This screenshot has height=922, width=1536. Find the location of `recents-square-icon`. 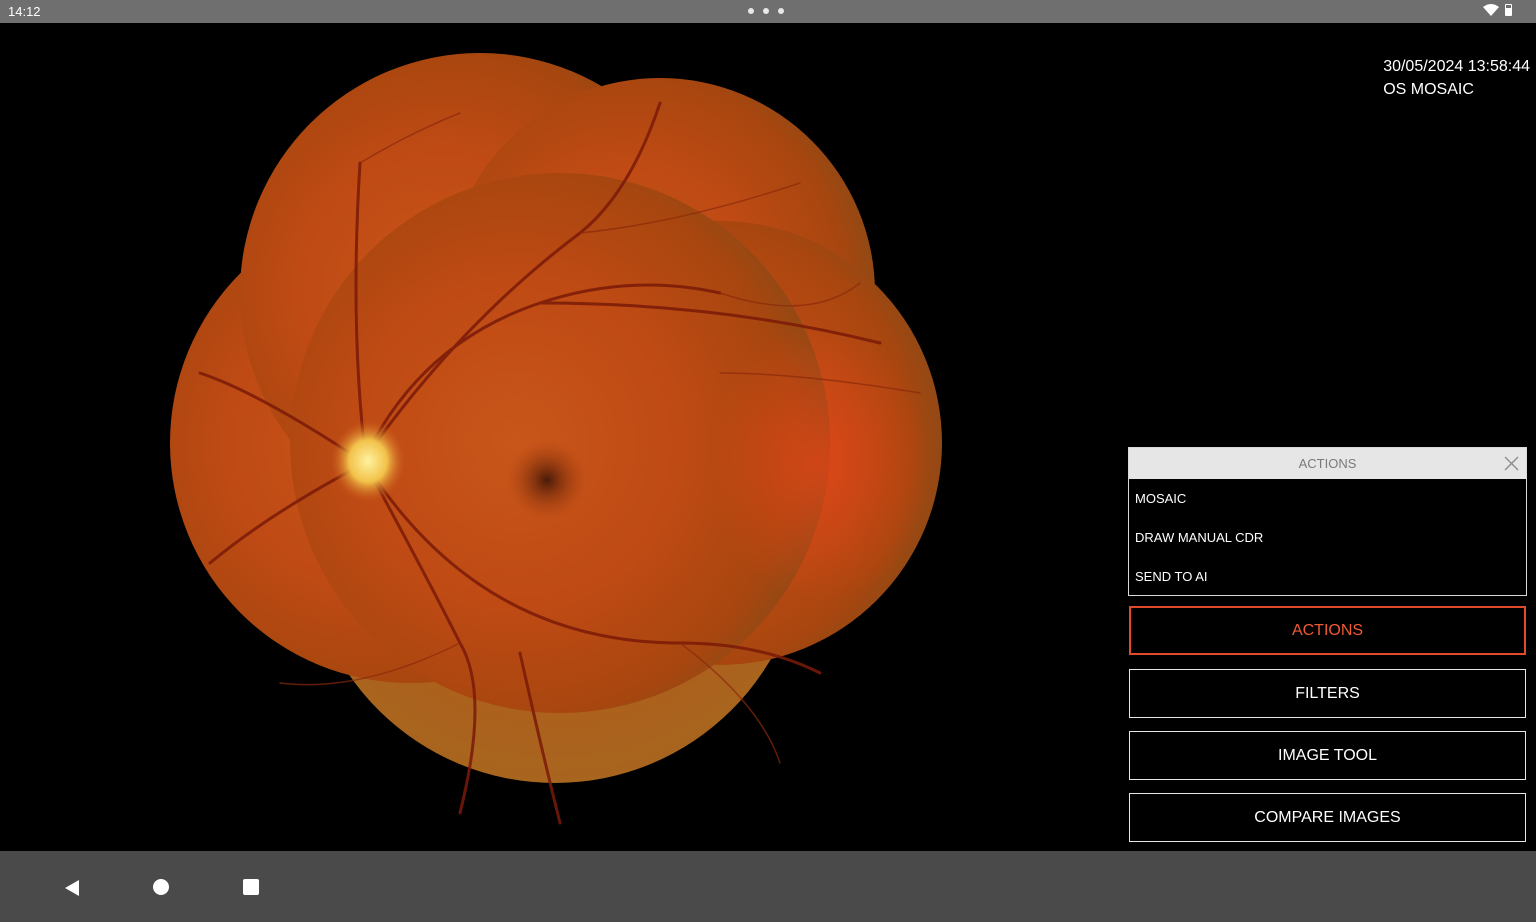

recents-square-icon is located at coordinates (251, 887).